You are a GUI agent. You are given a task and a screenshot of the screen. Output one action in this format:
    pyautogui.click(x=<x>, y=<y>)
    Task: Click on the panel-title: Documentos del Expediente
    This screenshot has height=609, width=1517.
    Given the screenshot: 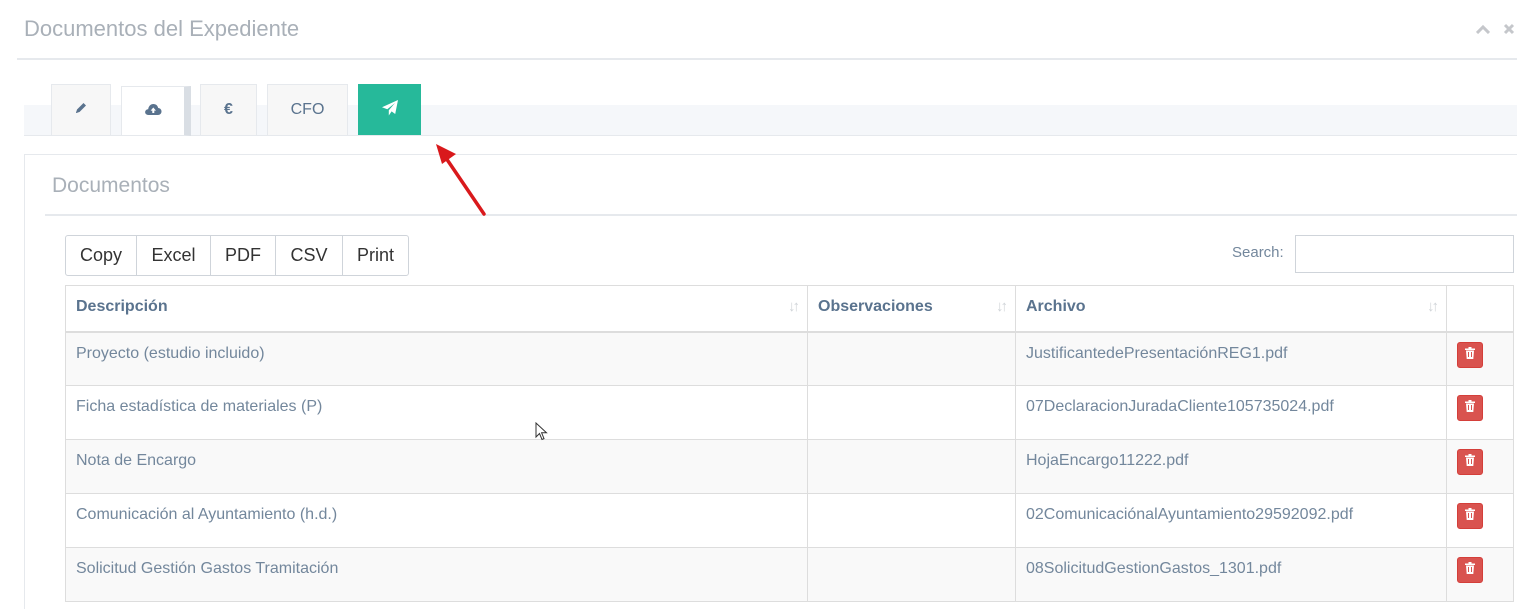 What is the action you would take?
    pyautogui.click(x=162, y=28)
    